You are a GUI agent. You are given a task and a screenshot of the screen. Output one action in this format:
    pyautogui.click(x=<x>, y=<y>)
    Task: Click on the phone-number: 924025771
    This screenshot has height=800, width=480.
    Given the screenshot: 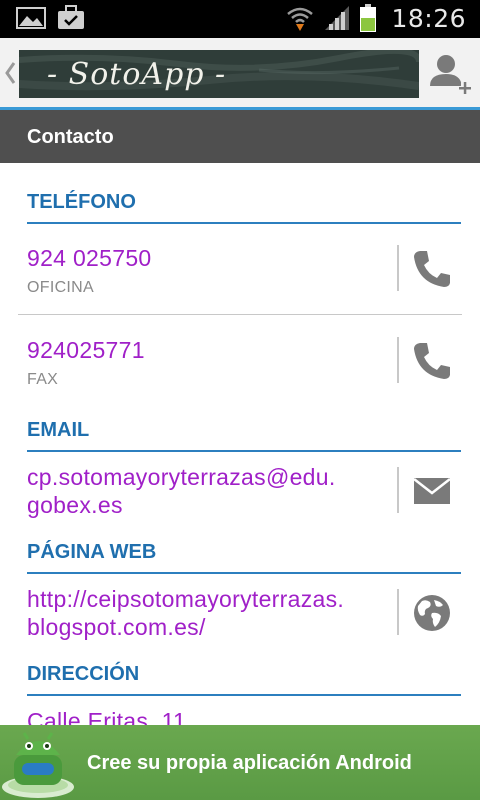 What is the action you would take?
    pyautogui.click(x=207, y=350)
    